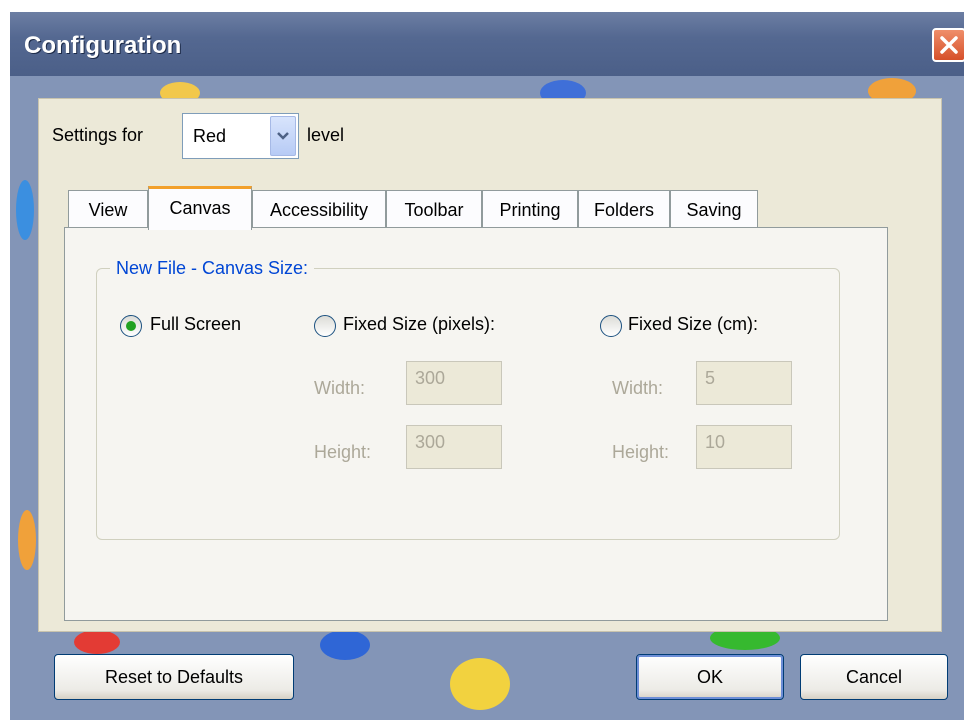  I want to click on tab-toolbar: Toolbar, so click(434, 208).